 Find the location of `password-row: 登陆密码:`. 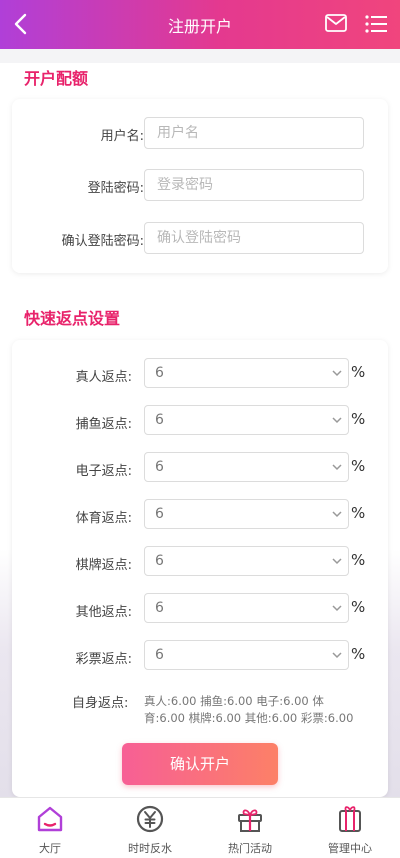

password-row: 登陆密码: is located at coordinates (200, 185).